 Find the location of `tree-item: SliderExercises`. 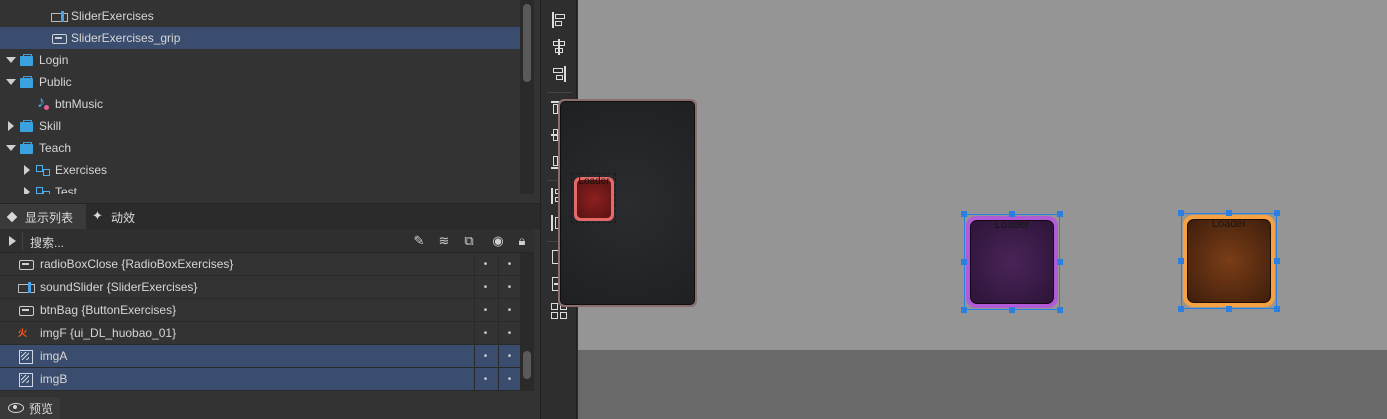

tree-item: SliderExercises is located at coordinates (260, 16).